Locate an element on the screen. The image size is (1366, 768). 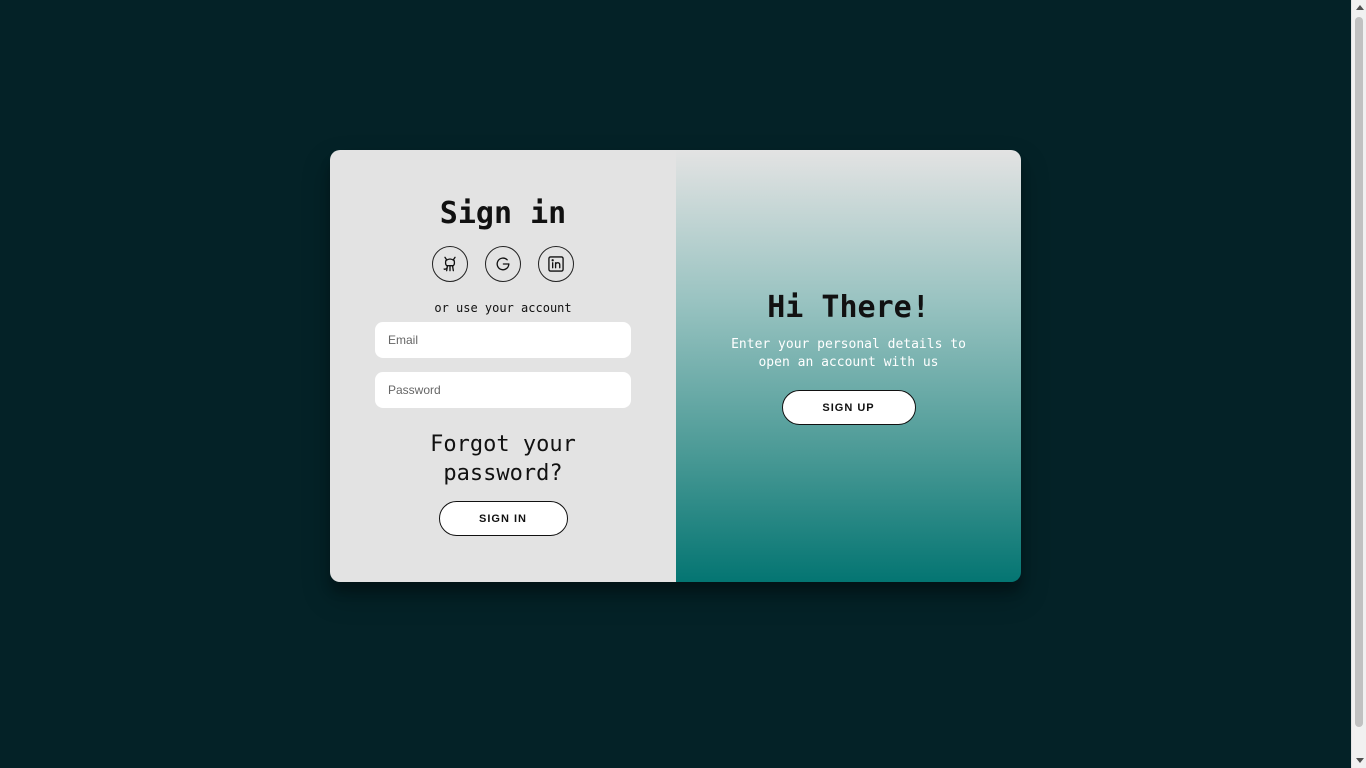
email-field is located at coordinates (503, 340).